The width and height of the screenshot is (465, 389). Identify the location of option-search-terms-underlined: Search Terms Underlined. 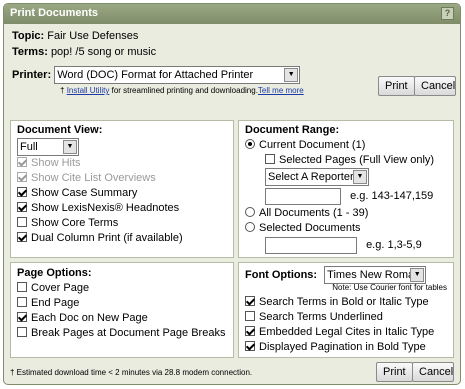
(346, 317).